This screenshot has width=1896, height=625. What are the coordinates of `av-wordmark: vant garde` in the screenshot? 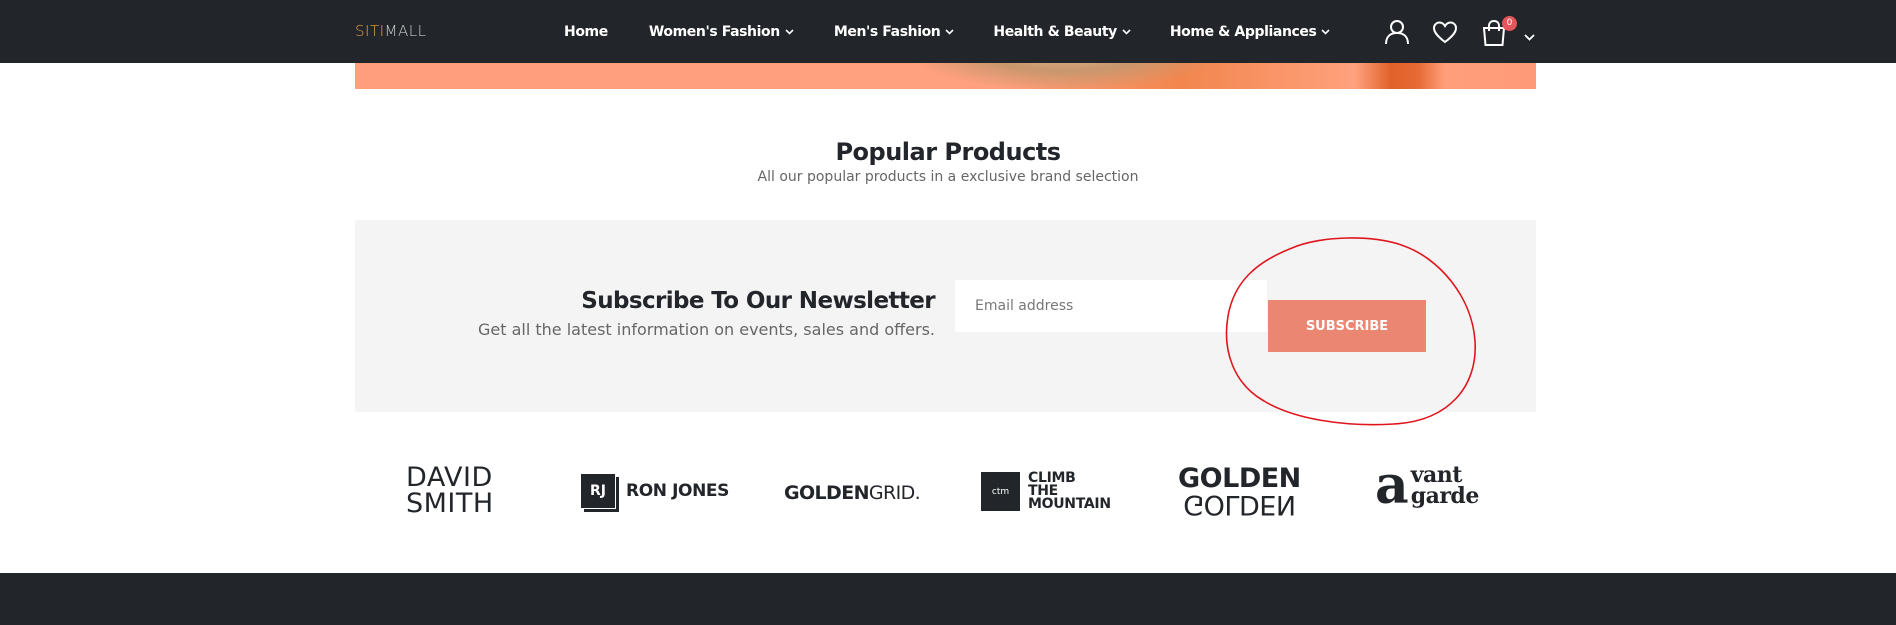 It's located at (1445, 486).